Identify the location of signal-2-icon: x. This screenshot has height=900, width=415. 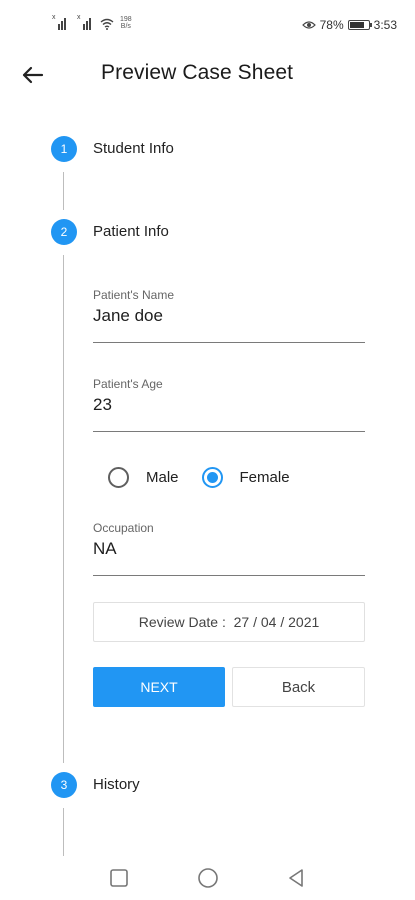
(85, 22).